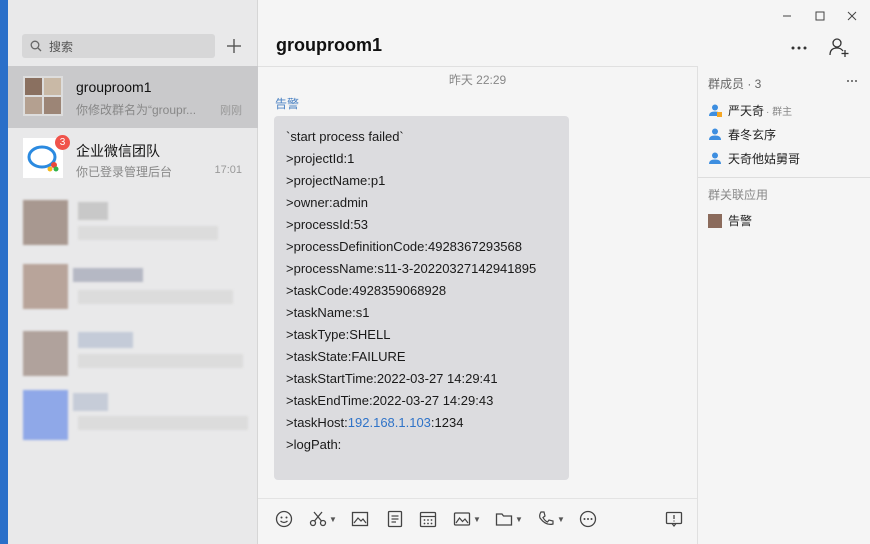 This screenshot has height=544, width=870. I want to click on chat-more-button, so click(799, 47).